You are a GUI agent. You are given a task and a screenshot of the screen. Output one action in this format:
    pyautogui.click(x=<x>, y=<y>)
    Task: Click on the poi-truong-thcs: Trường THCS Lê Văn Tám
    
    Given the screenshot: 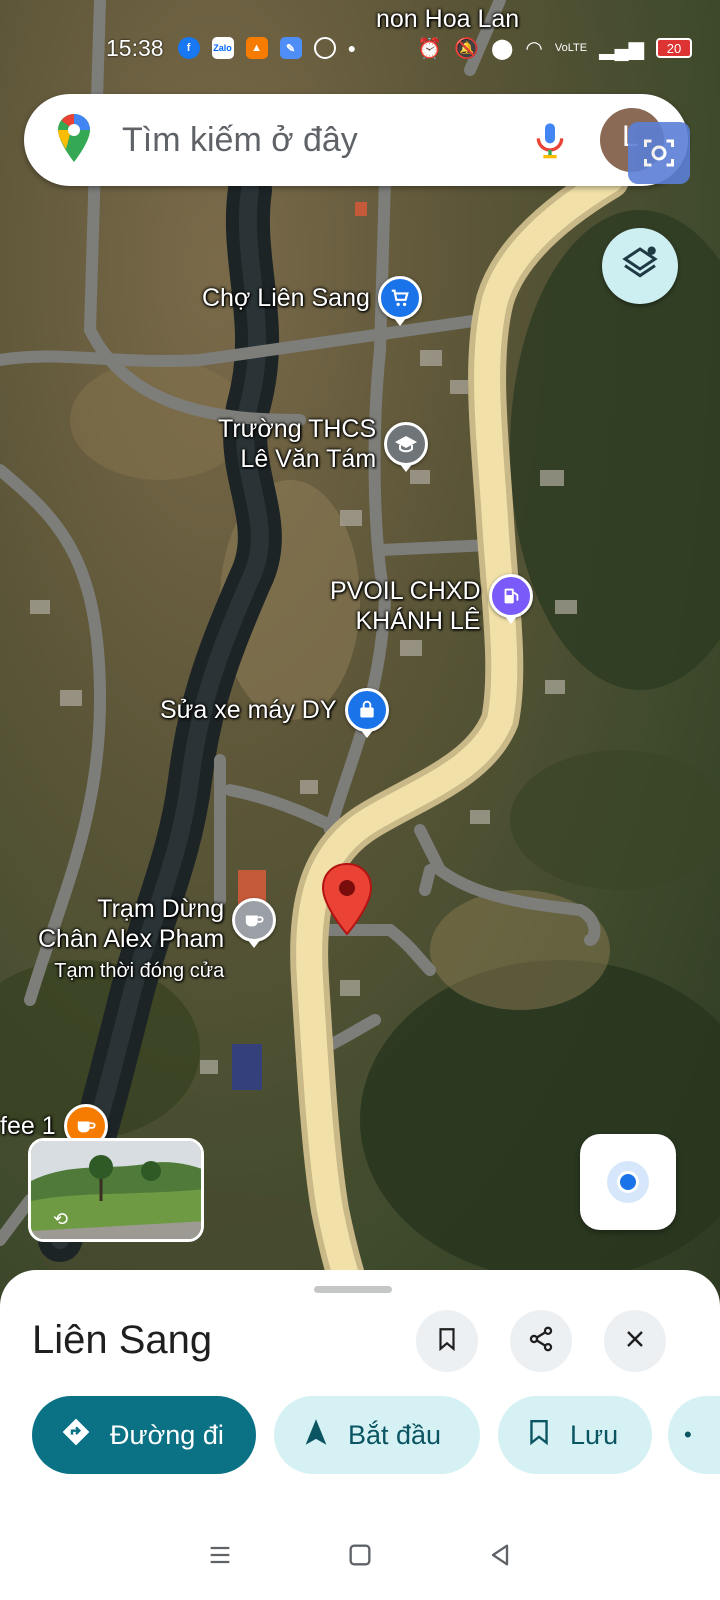 What is the action you would take?
    pyautogui.click(x=323, y=444)
    